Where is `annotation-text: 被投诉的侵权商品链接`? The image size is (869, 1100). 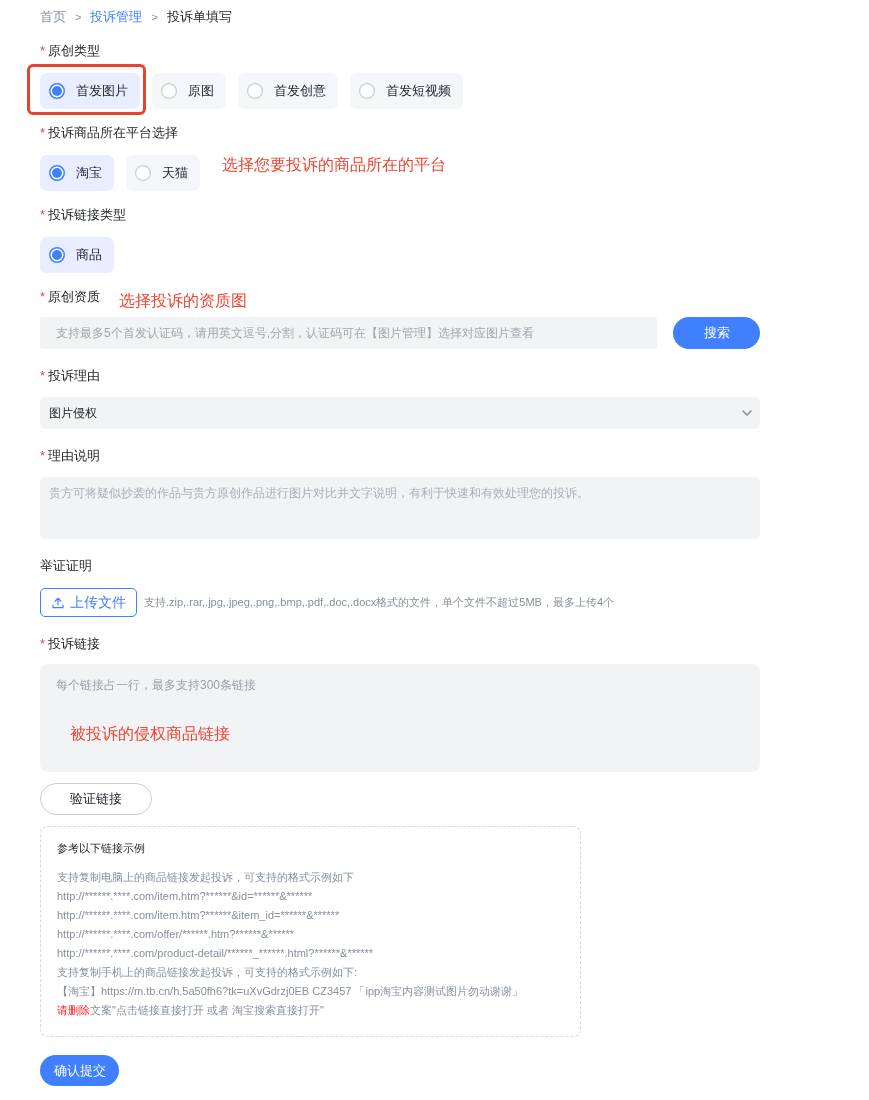
annotation-text: 被投诉的侵权商品链接 is located at coordinates (150, 734).